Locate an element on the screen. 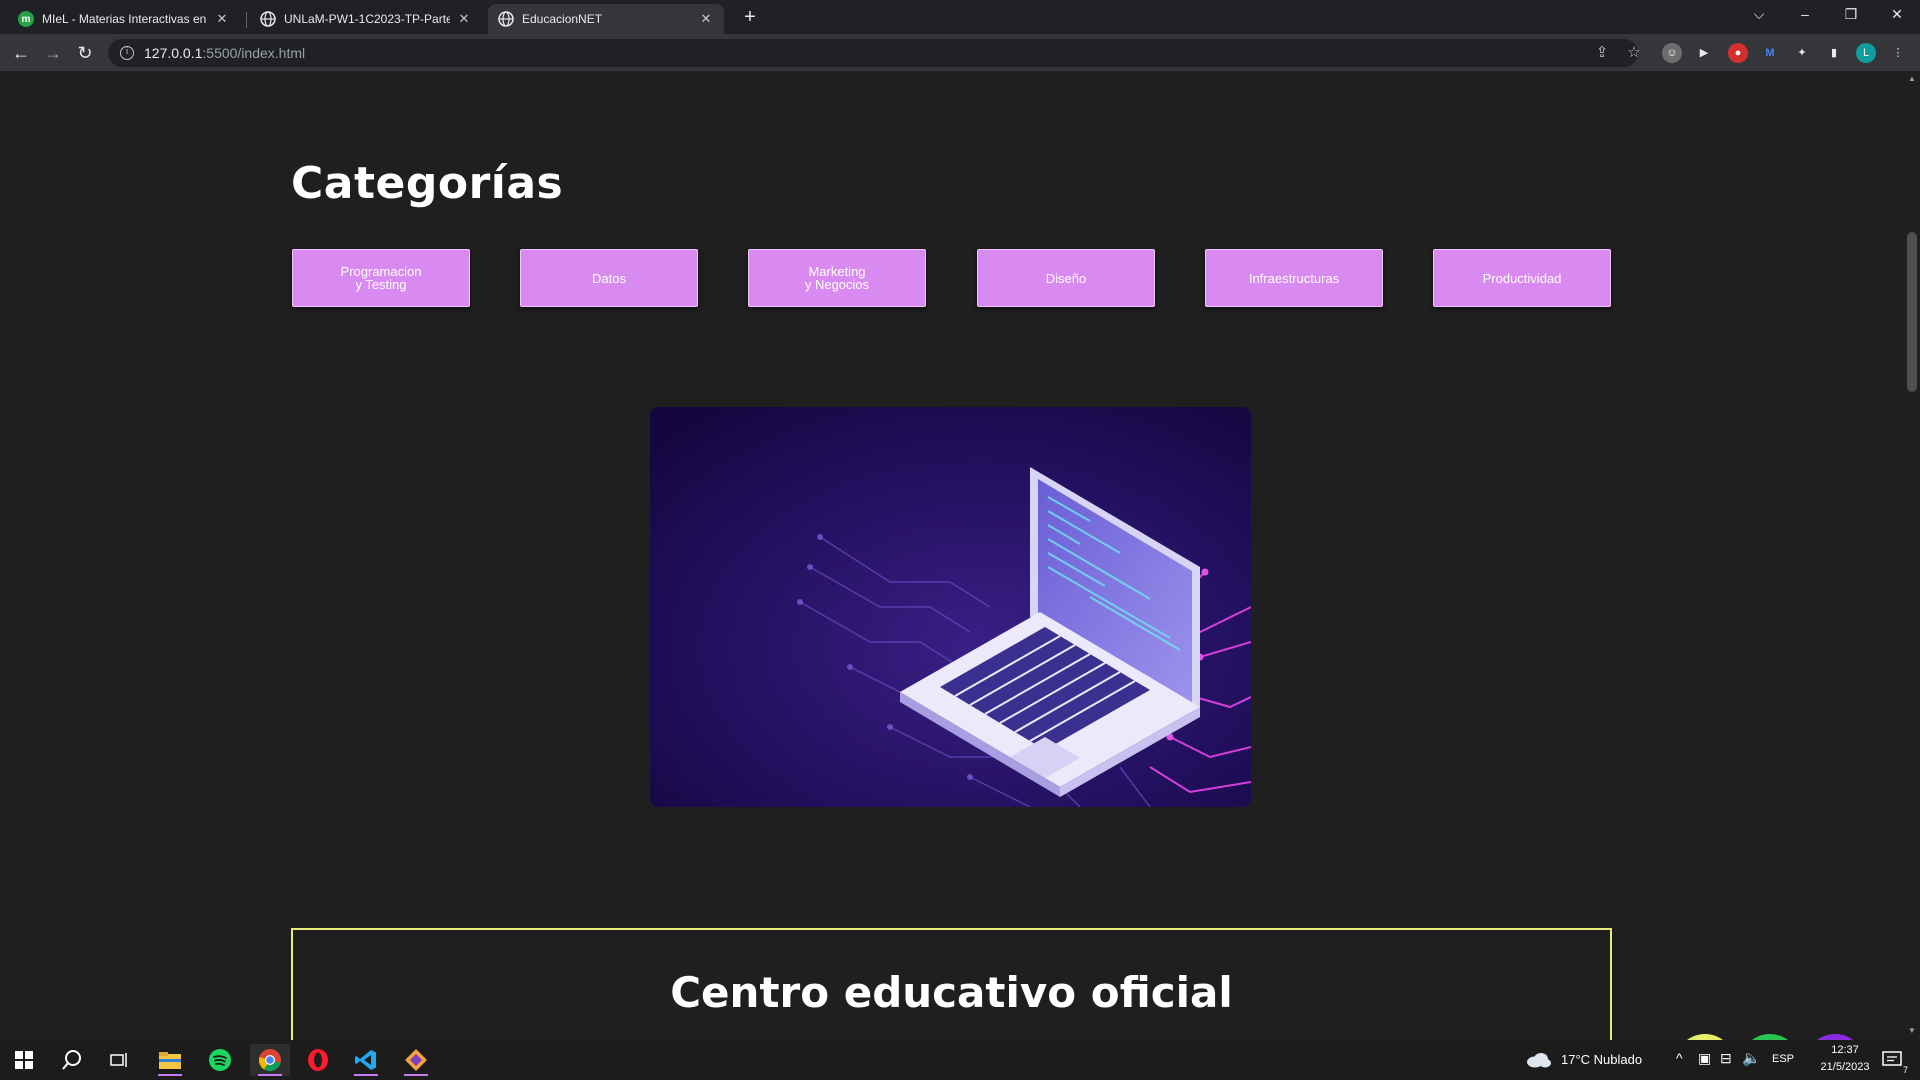 The height and width of the screenshot is (1080, 1920). language-indicator: ESP is located at coordinates (1783, 1059).